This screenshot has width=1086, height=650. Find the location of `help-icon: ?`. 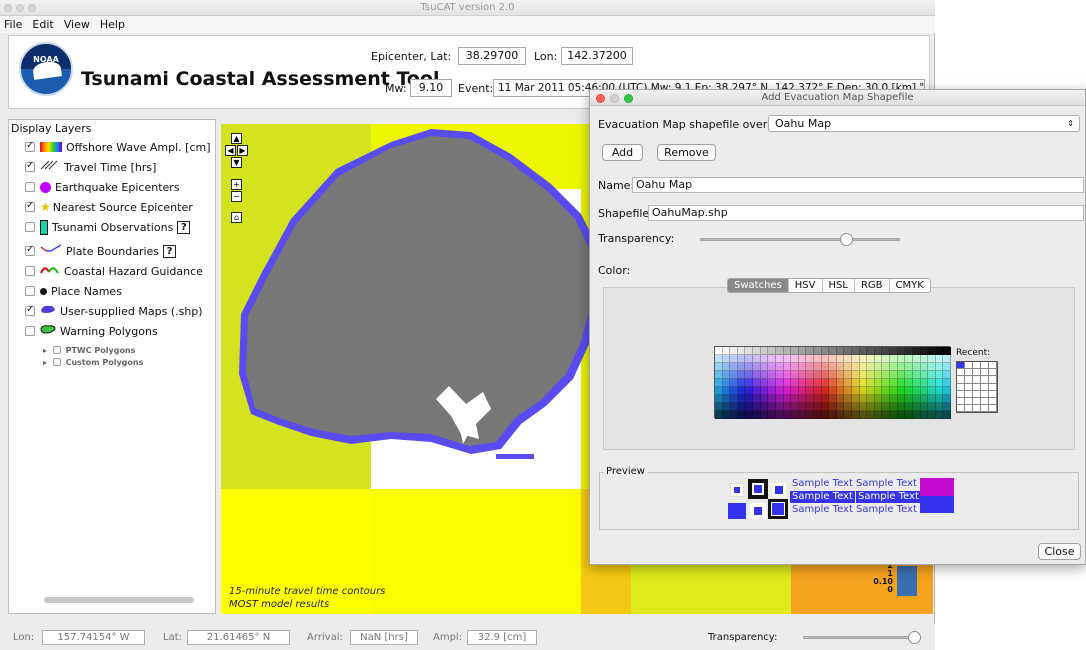

help-icon: ? is located at coordinates (184, 227).